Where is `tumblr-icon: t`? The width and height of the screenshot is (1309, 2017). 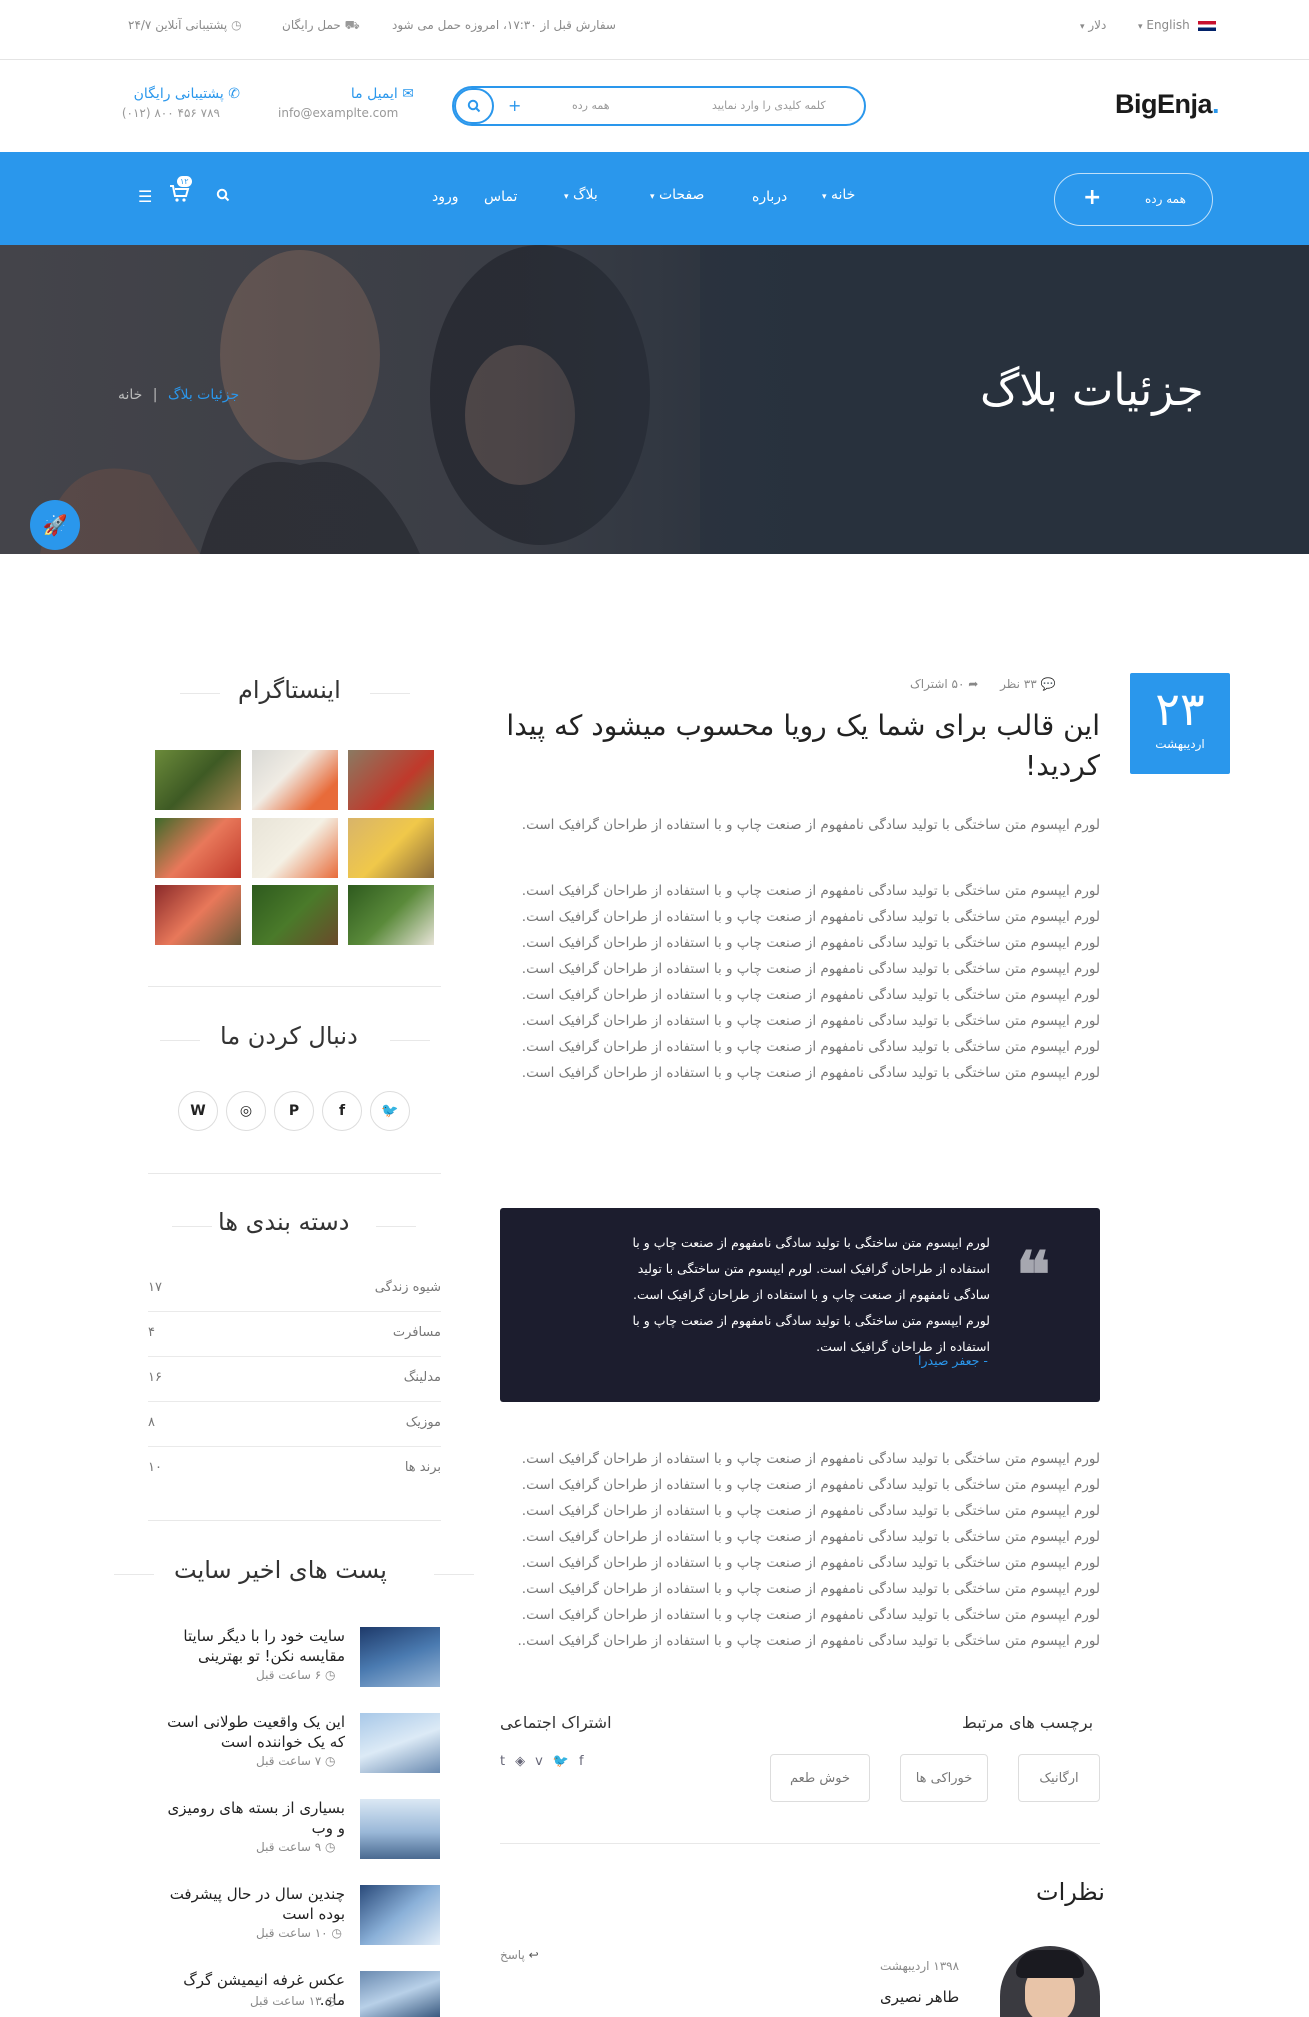 tumblr-icon: t is located at coordinates (507, 1761).